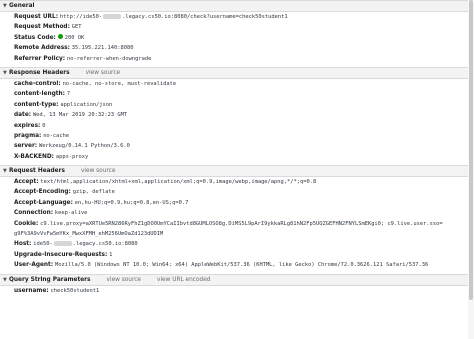  I want to click on response-header-key: date:, so click(23, 115).